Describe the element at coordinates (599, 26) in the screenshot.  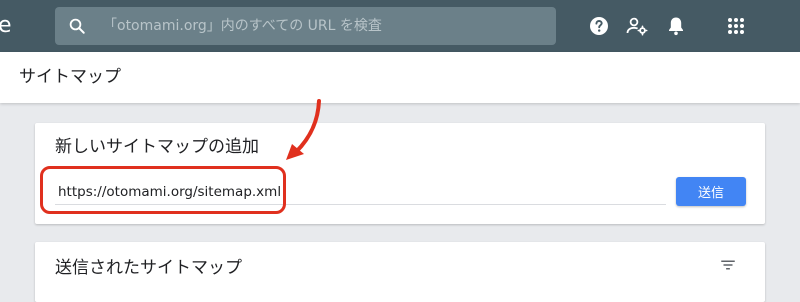
I see `help-icon` at that location.